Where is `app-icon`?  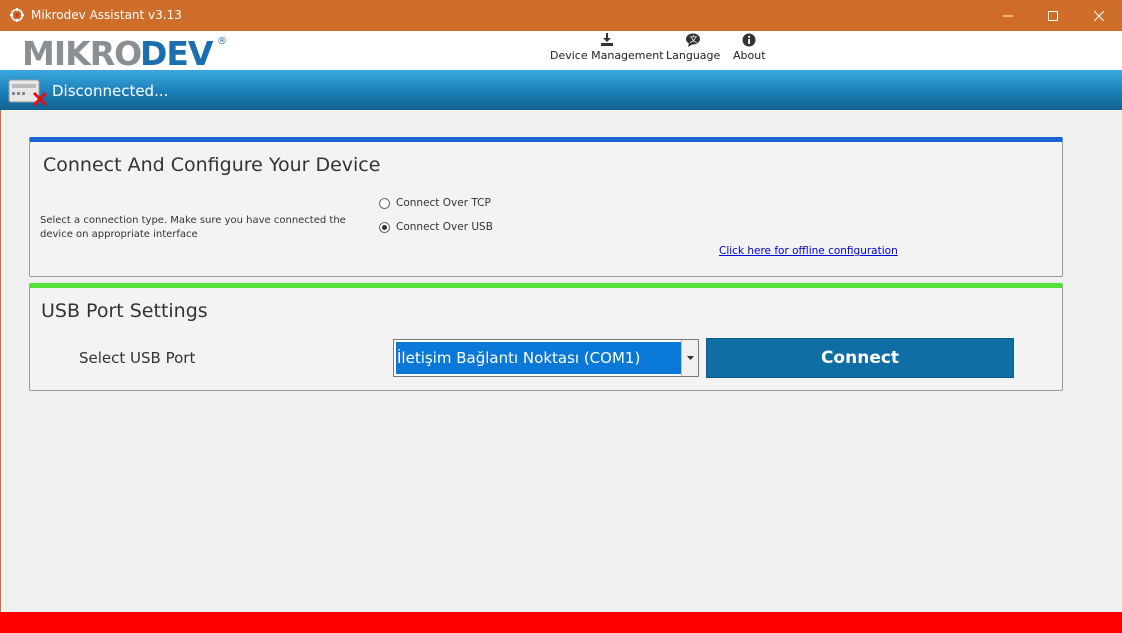 app-icon is located at coordinates (17, 15).